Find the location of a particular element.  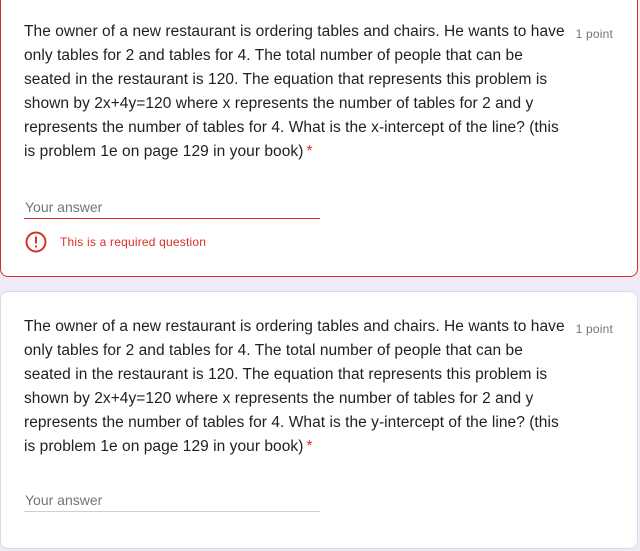

error-message: This is a required question is located at coordinates (133, 242).